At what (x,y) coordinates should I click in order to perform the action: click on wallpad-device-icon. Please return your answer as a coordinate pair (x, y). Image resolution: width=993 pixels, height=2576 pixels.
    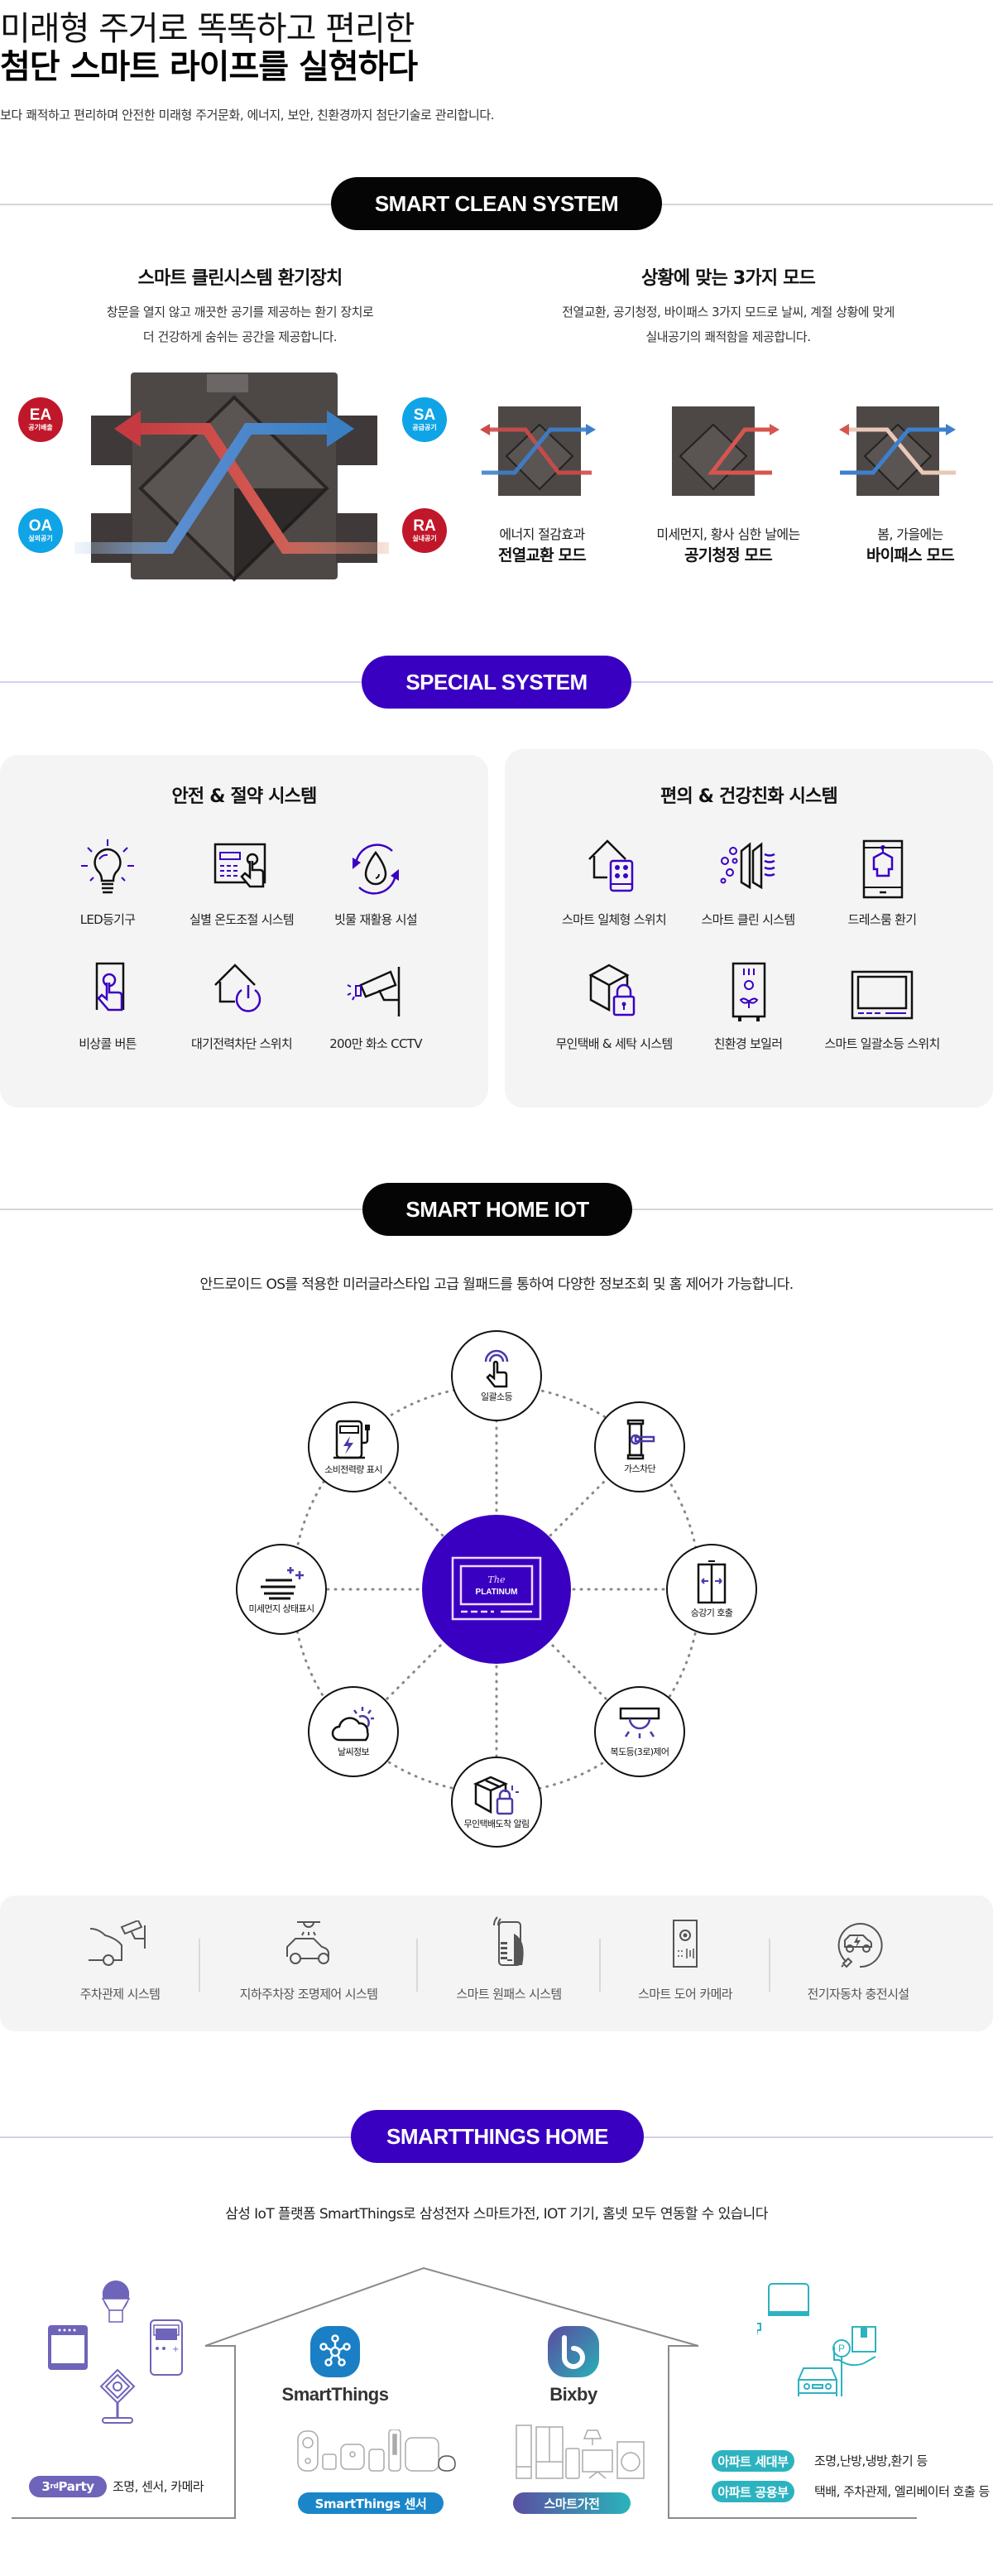
    Looking at the image, I should click on (788, 2299).